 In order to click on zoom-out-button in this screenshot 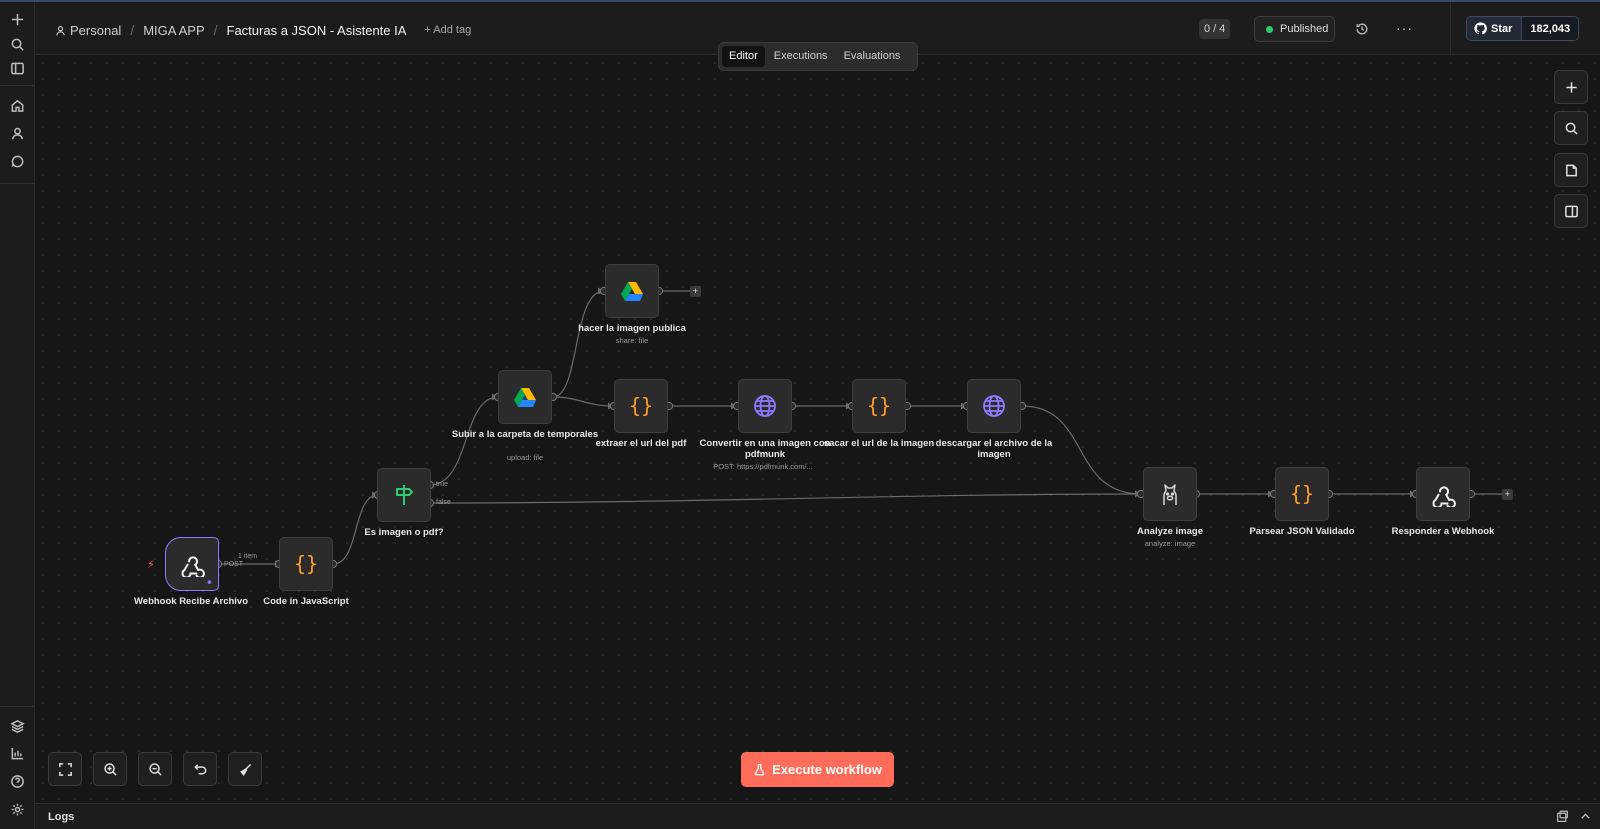, I will do `click(155, 769)`.